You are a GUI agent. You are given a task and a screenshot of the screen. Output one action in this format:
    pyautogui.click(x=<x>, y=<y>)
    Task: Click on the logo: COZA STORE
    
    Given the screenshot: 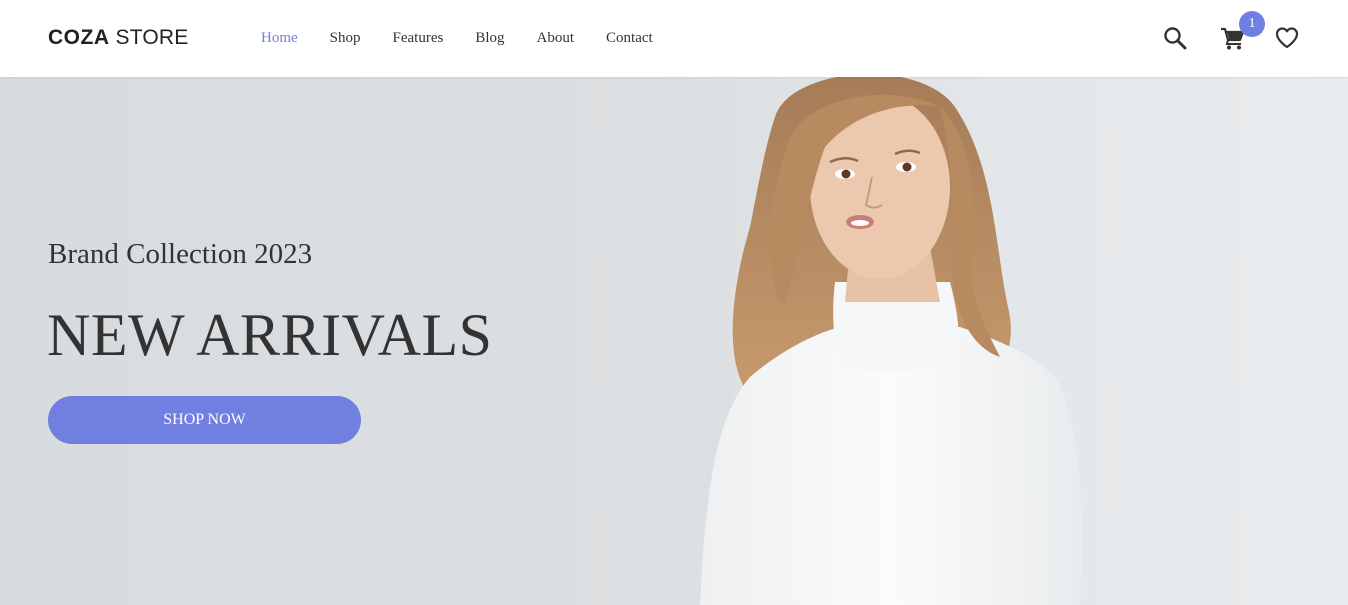 What is the action you would take?
    pyautogui.click(x=118, y=38)
    